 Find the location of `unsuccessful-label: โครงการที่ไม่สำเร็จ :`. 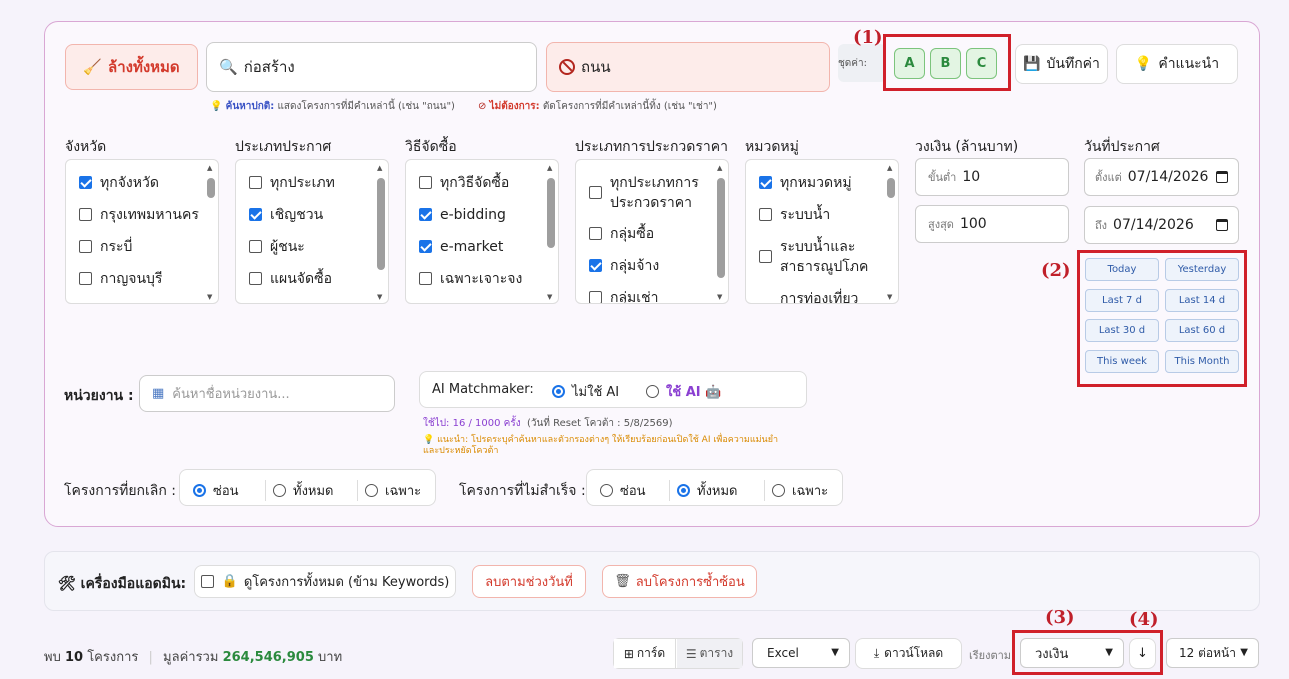

unsuccessful-label: โครงการที่ไม่สำเร็จ : is located at coordinates (522, 491).